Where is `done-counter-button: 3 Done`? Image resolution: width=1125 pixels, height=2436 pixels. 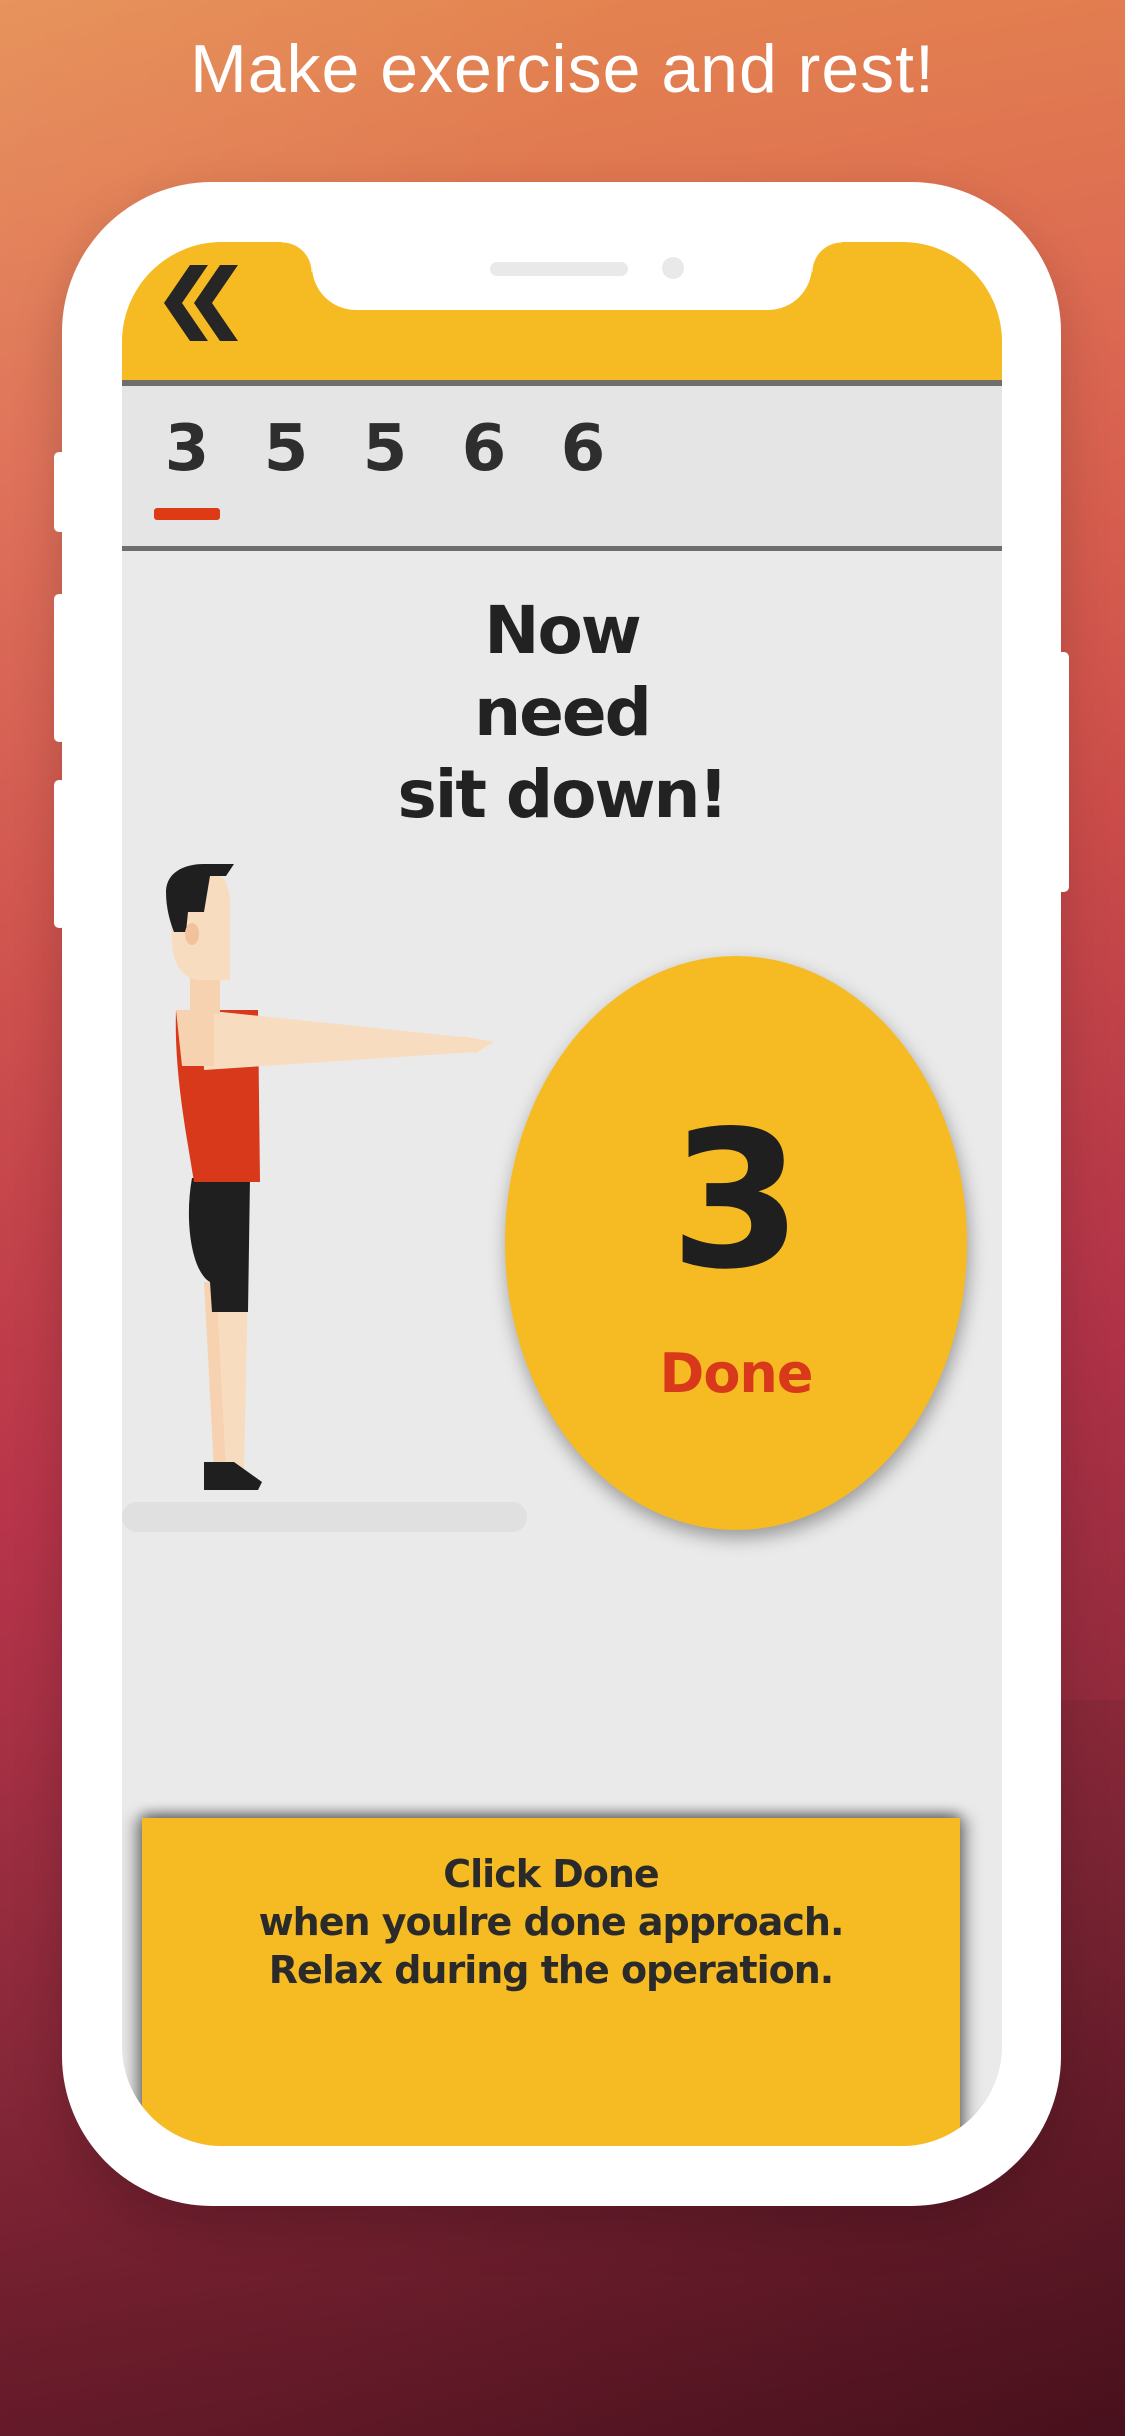 done-counter-button: 3 Done is located at coordinates (736, 1243).